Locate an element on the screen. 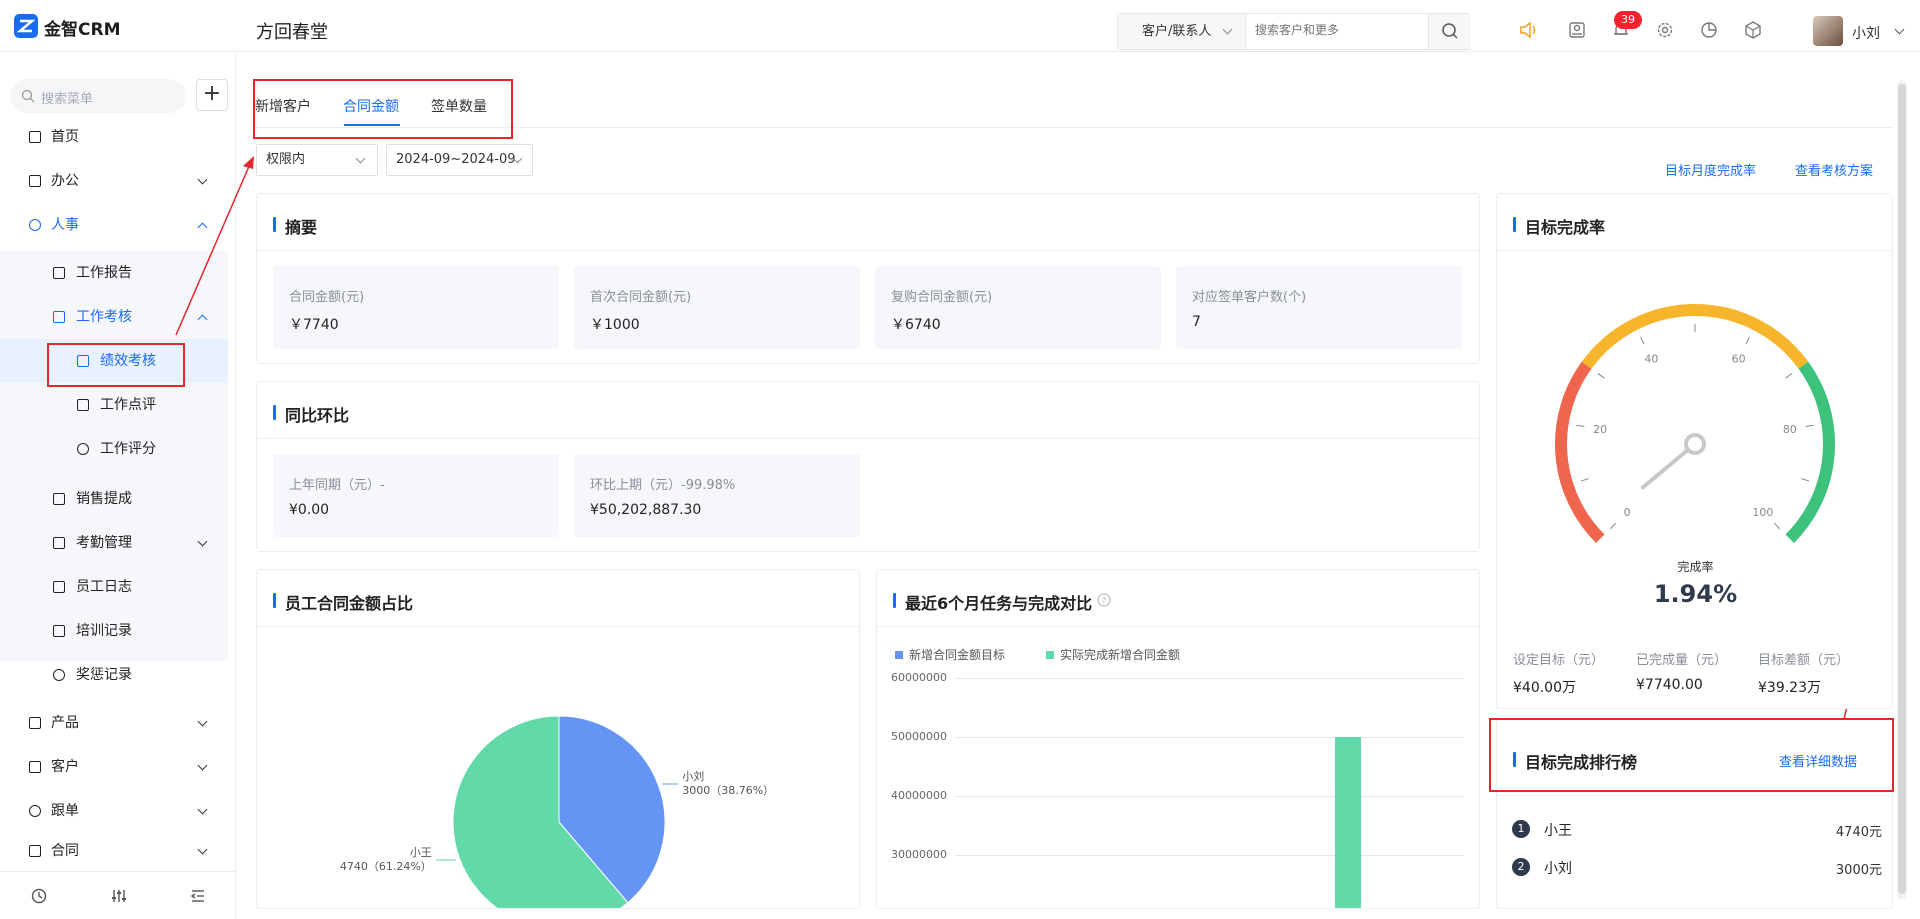  rank-name: 小刘 is located at coordinates (1558, 869).